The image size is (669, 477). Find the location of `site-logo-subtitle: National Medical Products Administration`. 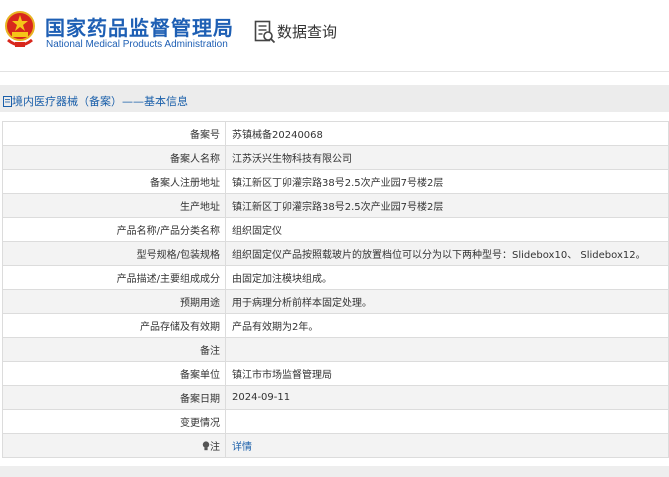

site-logo-subtitle: National Medical Products Administration is located at coordinates (137, 44).